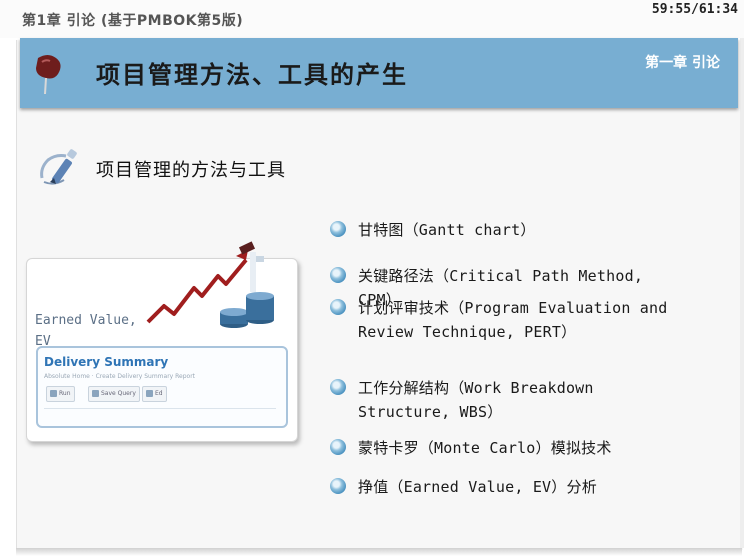 Image resolution: width=744 pixels, height=556 pixels. What do you see at coordinates (447, 230) in the screenshot?
I see `bullet-text: 甘特图（Gantt chart）` at bounding box center [447, 230].